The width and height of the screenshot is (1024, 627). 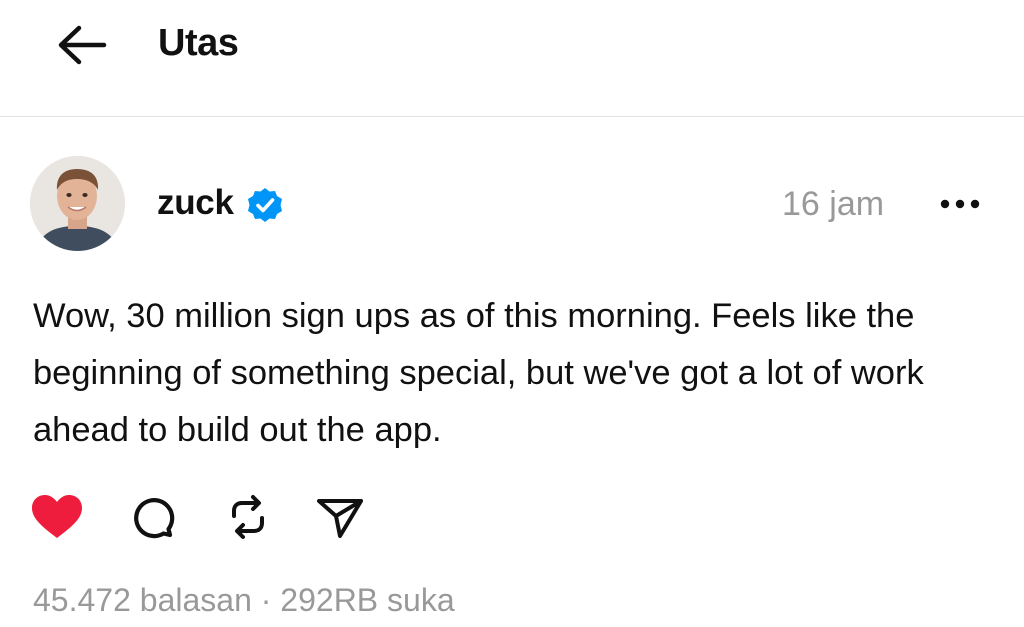 I want to click on like-count: 292RB suka, so click(x=367, y=600).